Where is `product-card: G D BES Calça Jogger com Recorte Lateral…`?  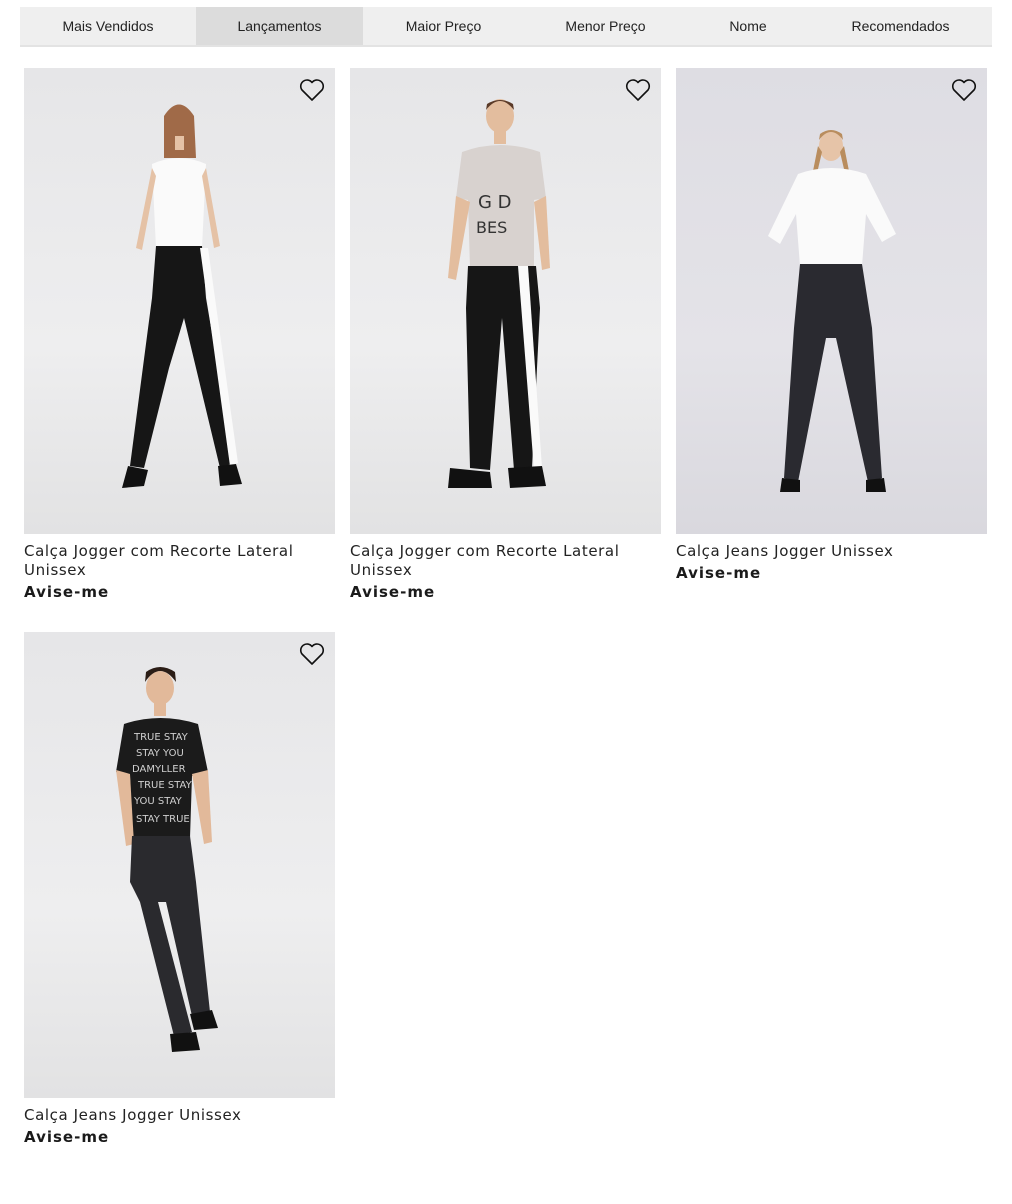
product-card: G D BES Calça Jogger com Recorte Lateral… is located at coordinates (505, 335).